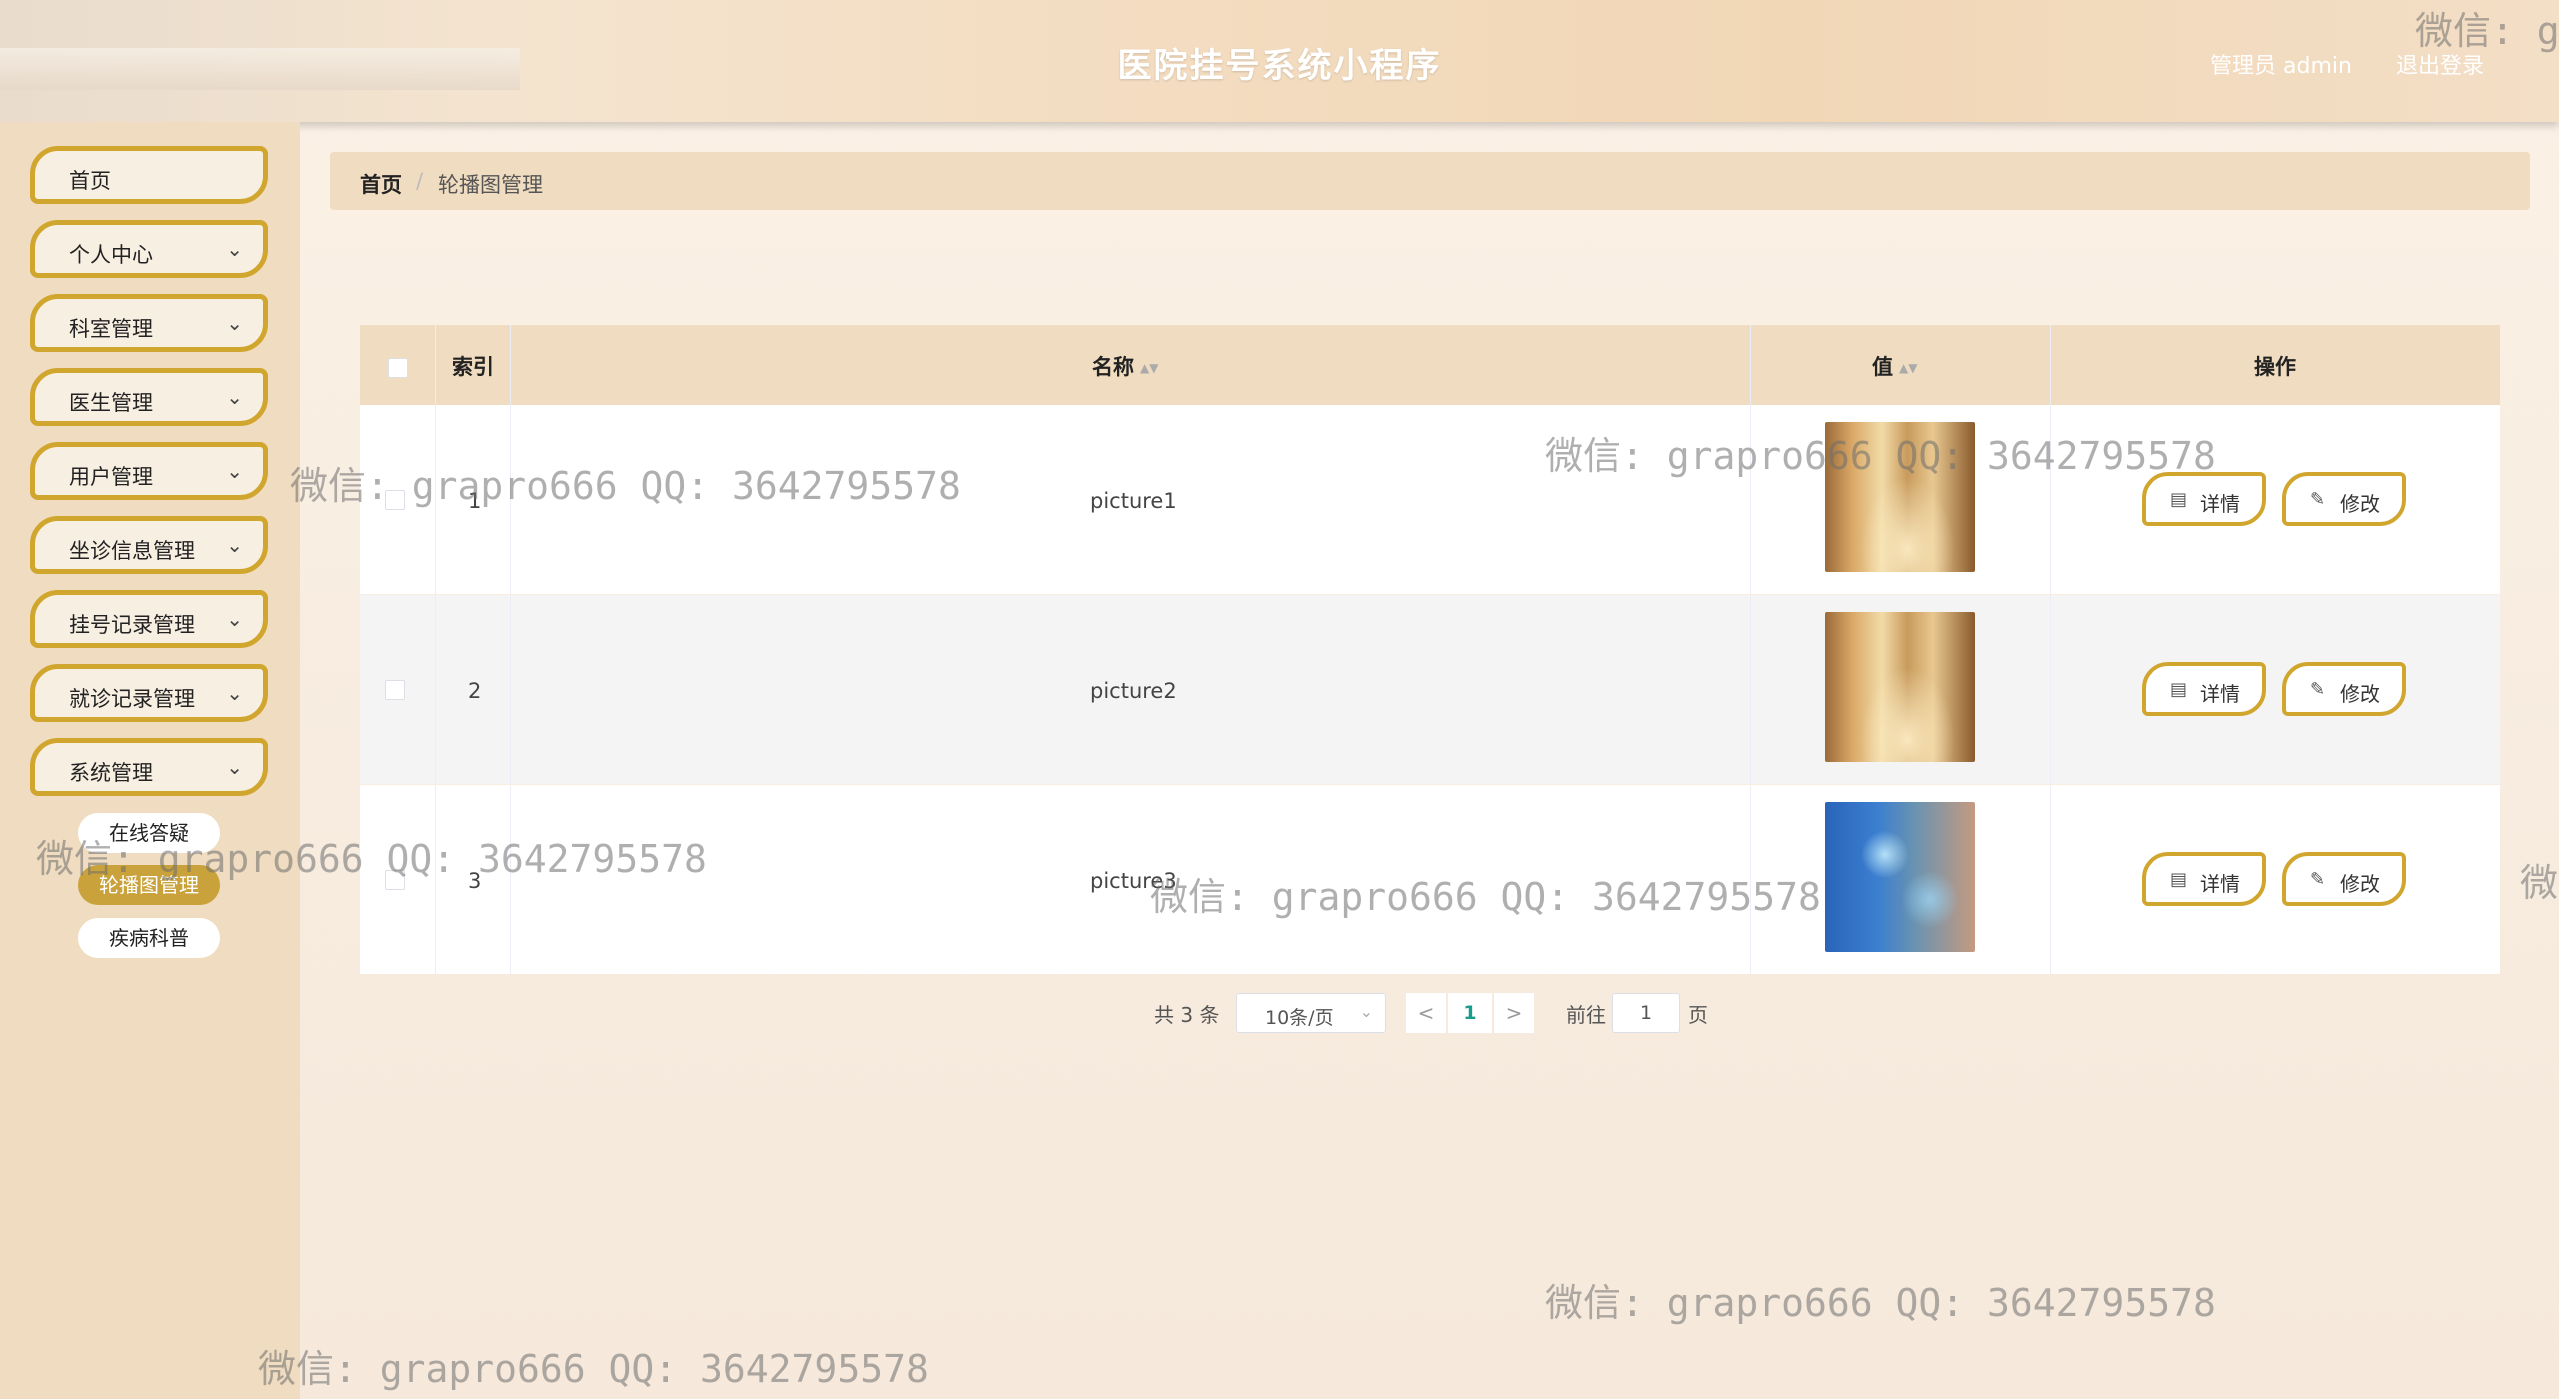 Image resolution: width=2559 pixels, height=1399 pixels. What do you see at coordinates (1311, 1013) in the screenshot?
I see `page-size-select: 10条/页 ⌄` at bounding box center [1311, 1013].